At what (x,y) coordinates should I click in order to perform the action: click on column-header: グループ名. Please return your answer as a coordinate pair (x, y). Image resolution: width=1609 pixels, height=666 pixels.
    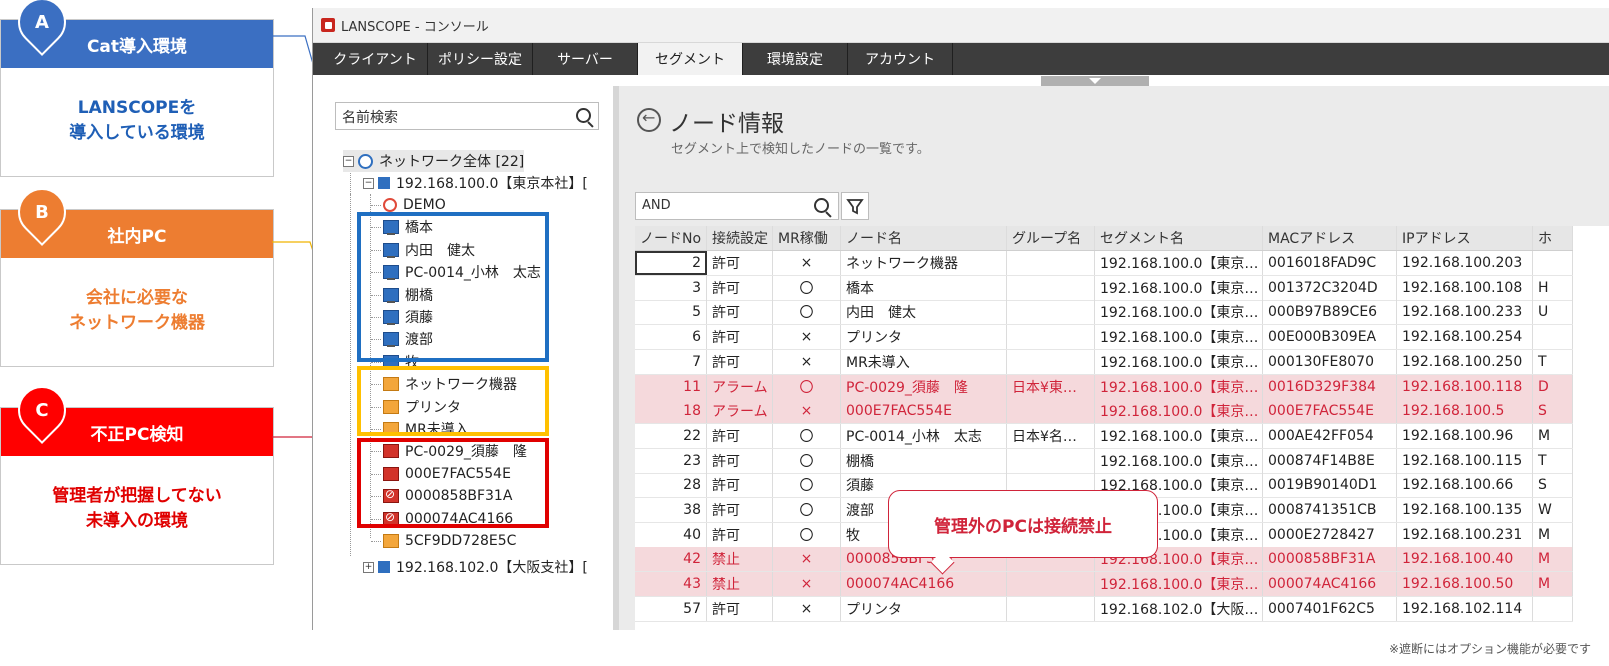
    Looking at the image, I should click on (1051, 238).